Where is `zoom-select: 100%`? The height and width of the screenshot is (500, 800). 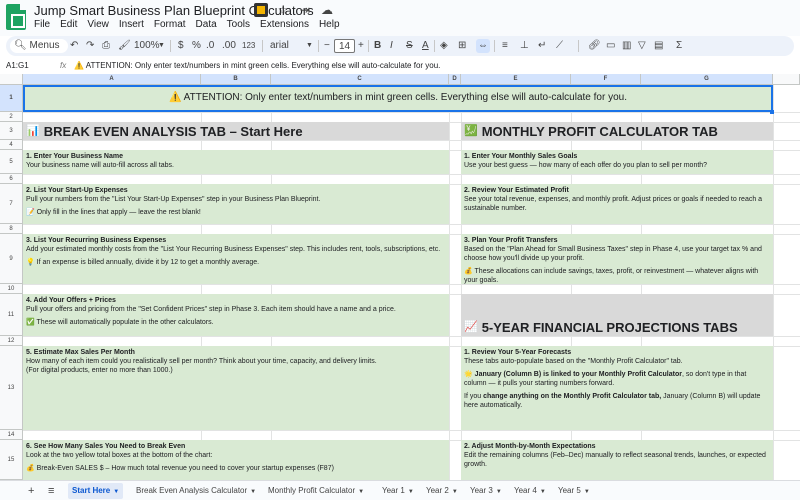 zoom-select: 100% is located at coordinates (147, 46).